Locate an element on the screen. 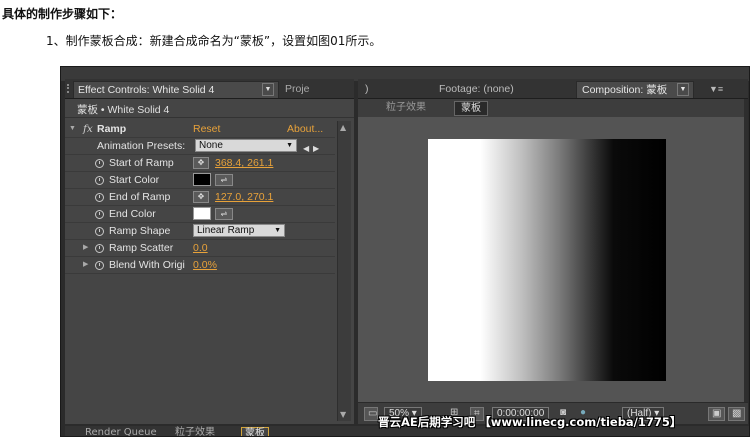 This screenshot has width=750, height=437. region-of-interest-icon: ▣ is located at coordinates (717, 414).